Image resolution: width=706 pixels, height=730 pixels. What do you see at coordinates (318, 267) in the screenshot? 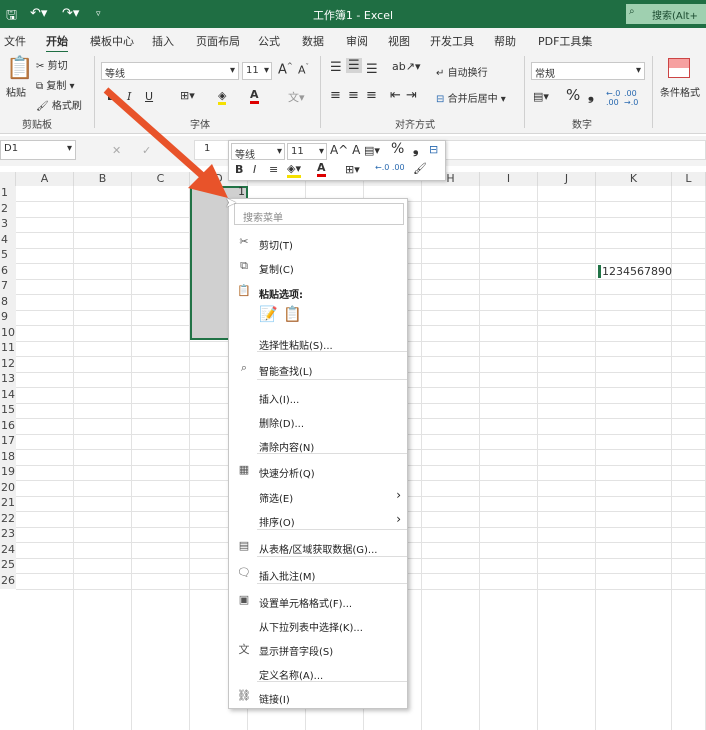
I see `menu-item: ⧉ 复制(C)` at bounding box center [318, 267].